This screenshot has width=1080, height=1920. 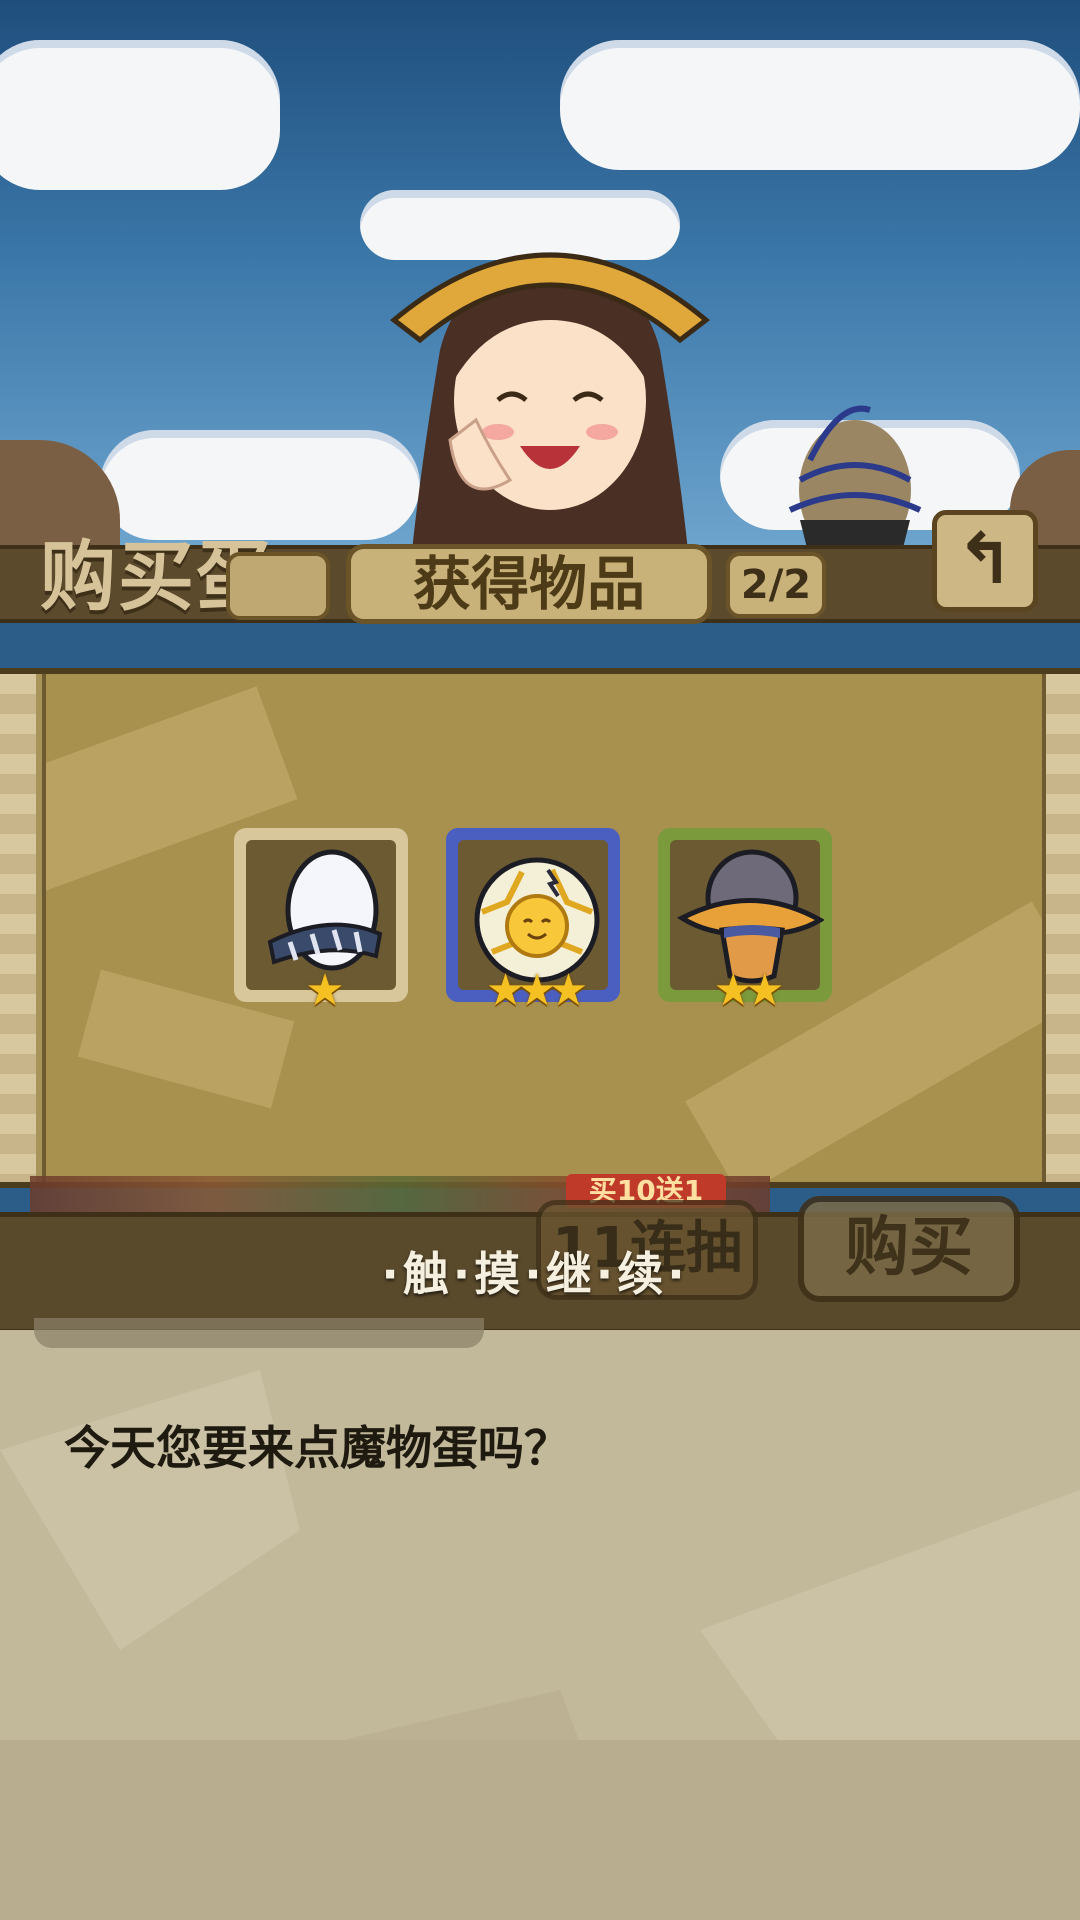 What do you see at coordinates (909, 1249) in the screenshot?
I see `buy-button: 购买` at bounding box center [909, 1249].